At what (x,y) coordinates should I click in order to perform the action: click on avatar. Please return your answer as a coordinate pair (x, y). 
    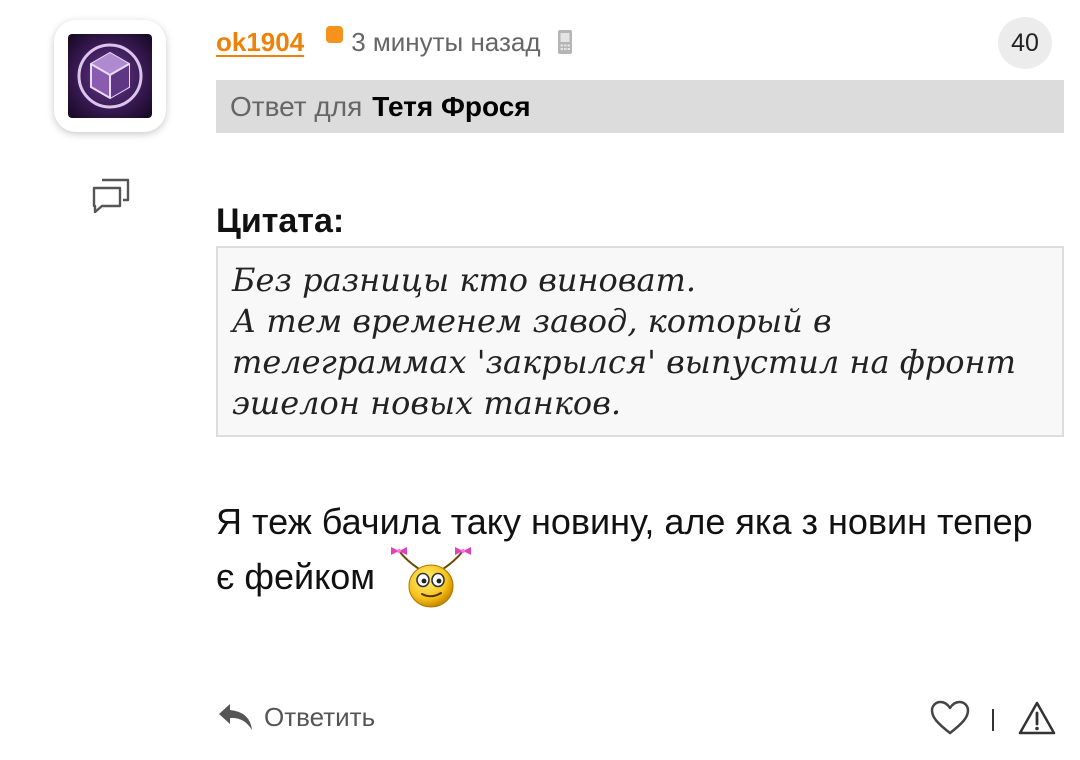
    Looking at the image, I should click on (110, 76).